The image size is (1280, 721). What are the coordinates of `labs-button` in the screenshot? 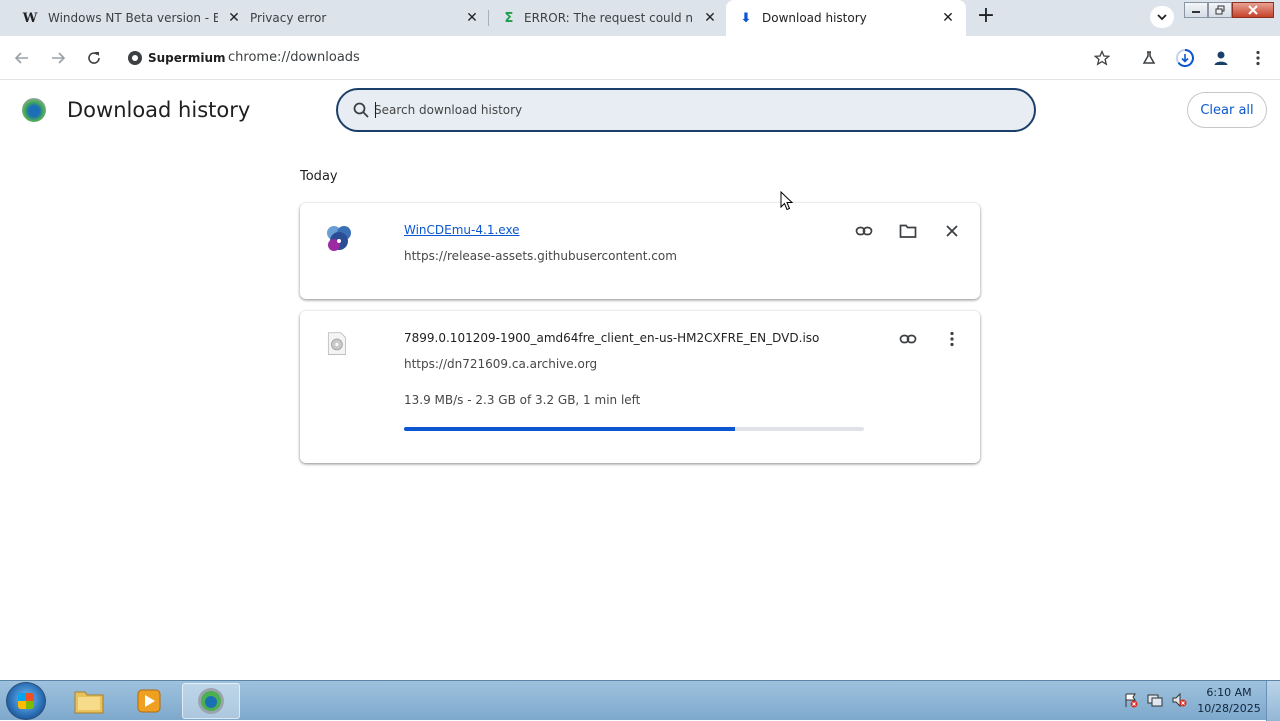 It's located at (1149, 58).